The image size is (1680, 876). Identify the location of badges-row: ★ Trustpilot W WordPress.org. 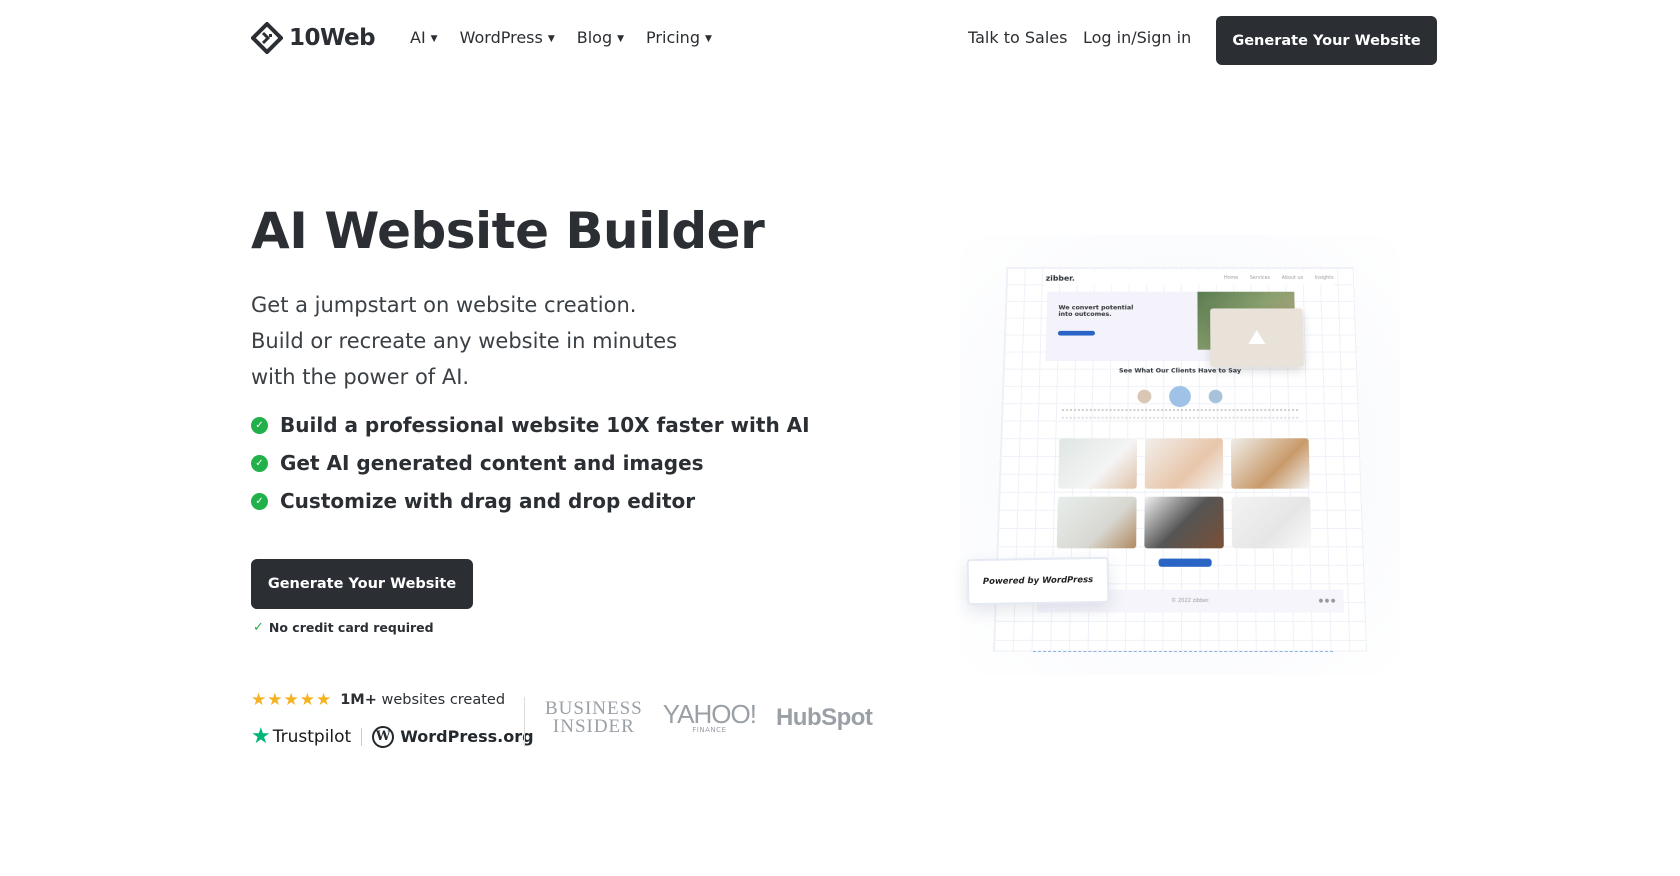
(392, 736).